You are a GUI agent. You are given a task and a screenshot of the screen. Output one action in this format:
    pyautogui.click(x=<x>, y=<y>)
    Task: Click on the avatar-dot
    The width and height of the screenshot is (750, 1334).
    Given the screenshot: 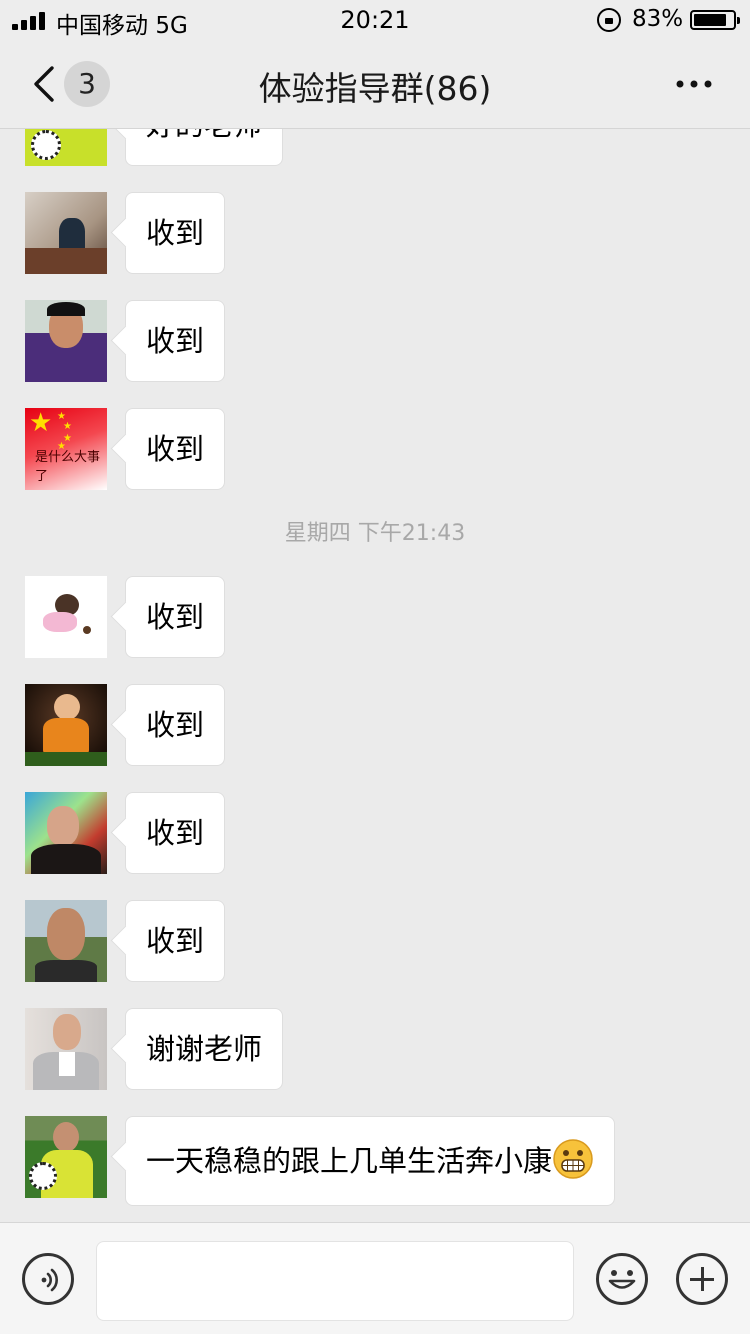 What is the action you would take?
    pyautogui.click(x=87, y=630)
    